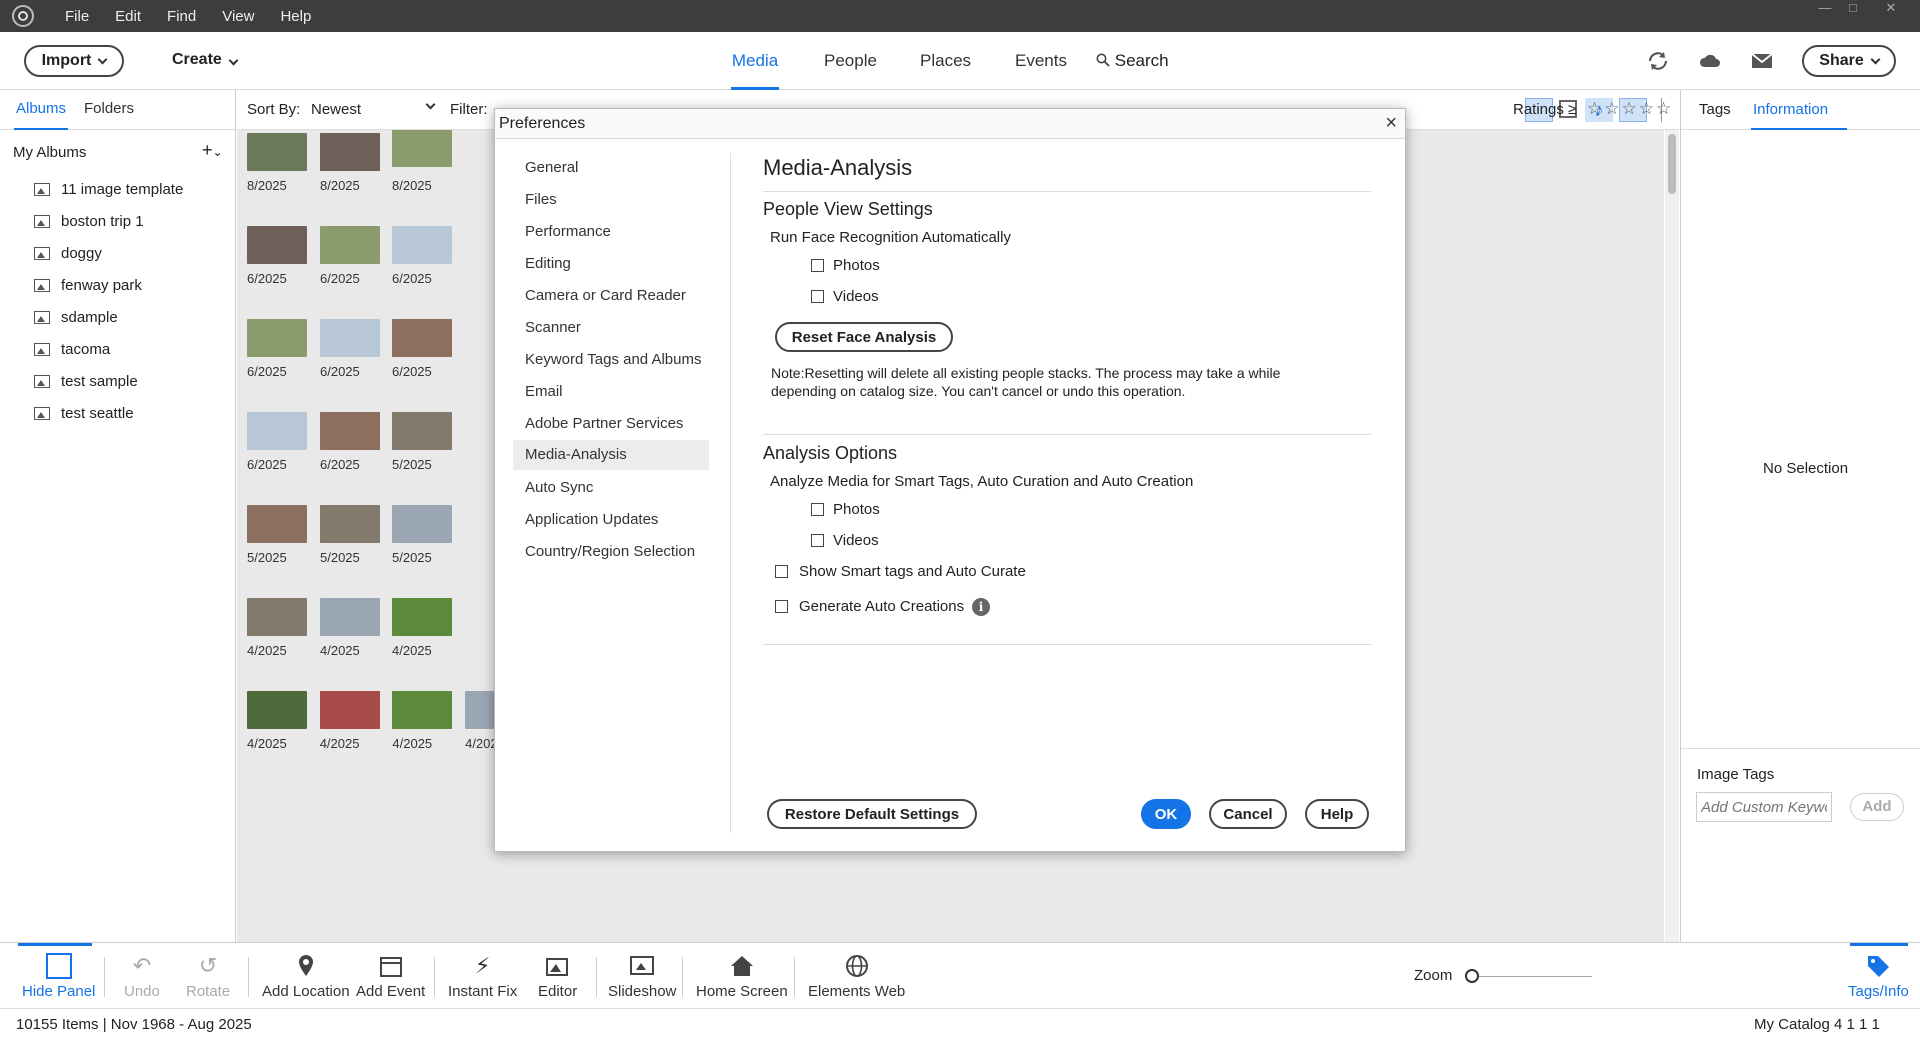 This screenshot has height=1040, width=1920. I want to click on hide-panel-button: Hide Panel, so click(58, 976).